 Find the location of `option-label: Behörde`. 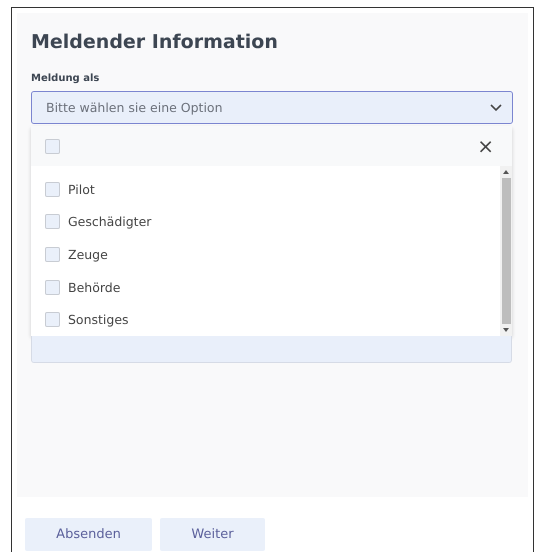

option-label: Behörde is located at coordinates (94, 287).